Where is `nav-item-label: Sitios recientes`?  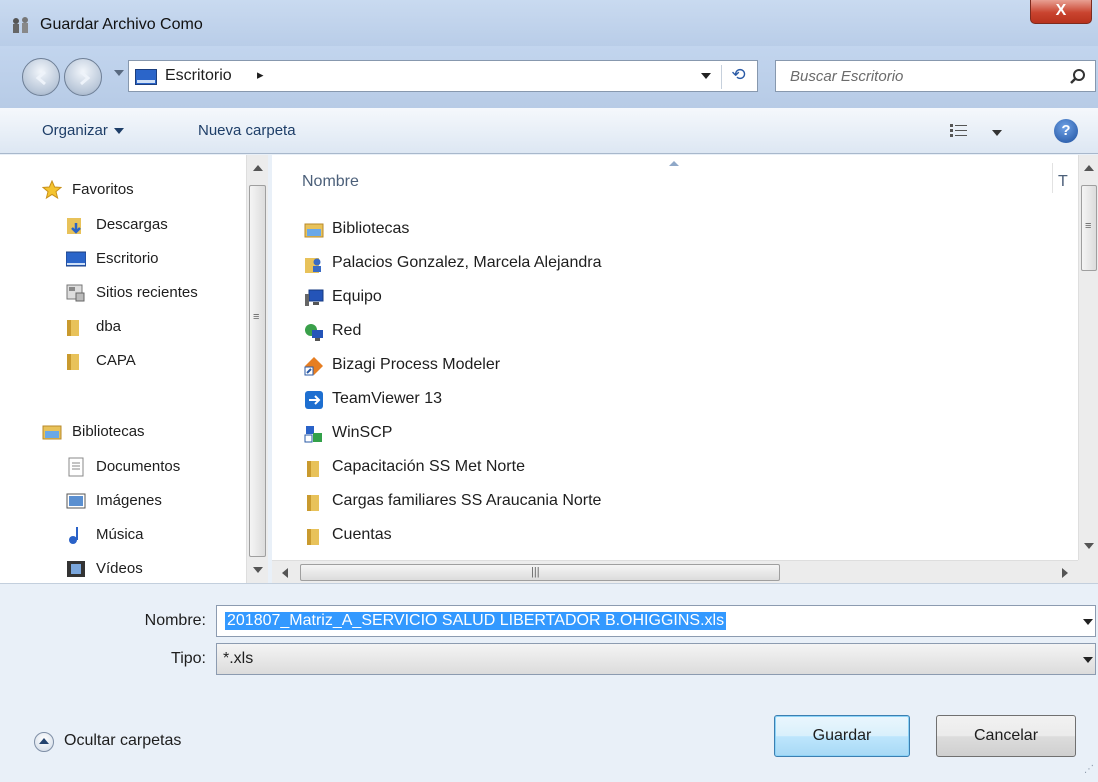 nav-item-label: Sitios recientes is located at coordinates (147, 292).